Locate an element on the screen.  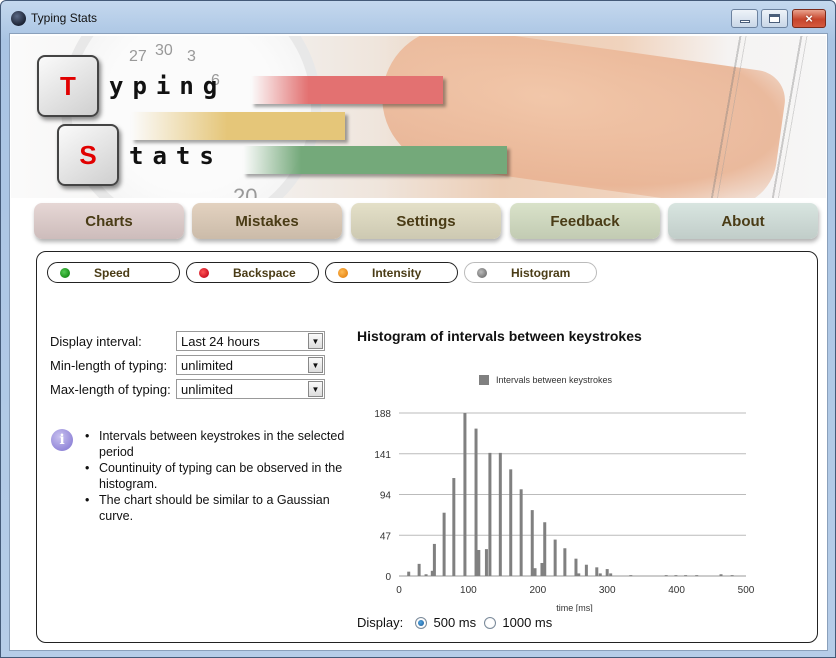
subtab-speed: Speed is located at coordinates (113, 272).